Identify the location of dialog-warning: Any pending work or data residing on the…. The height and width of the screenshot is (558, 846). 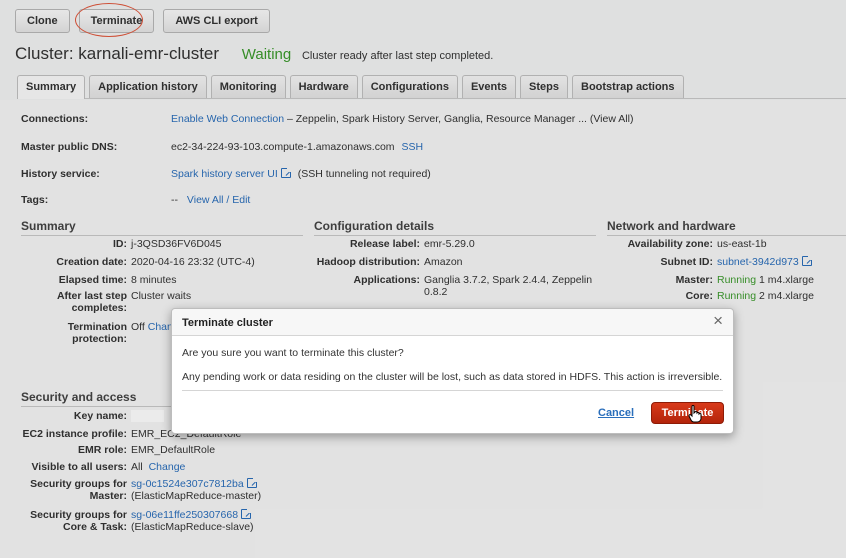
(452, 377).